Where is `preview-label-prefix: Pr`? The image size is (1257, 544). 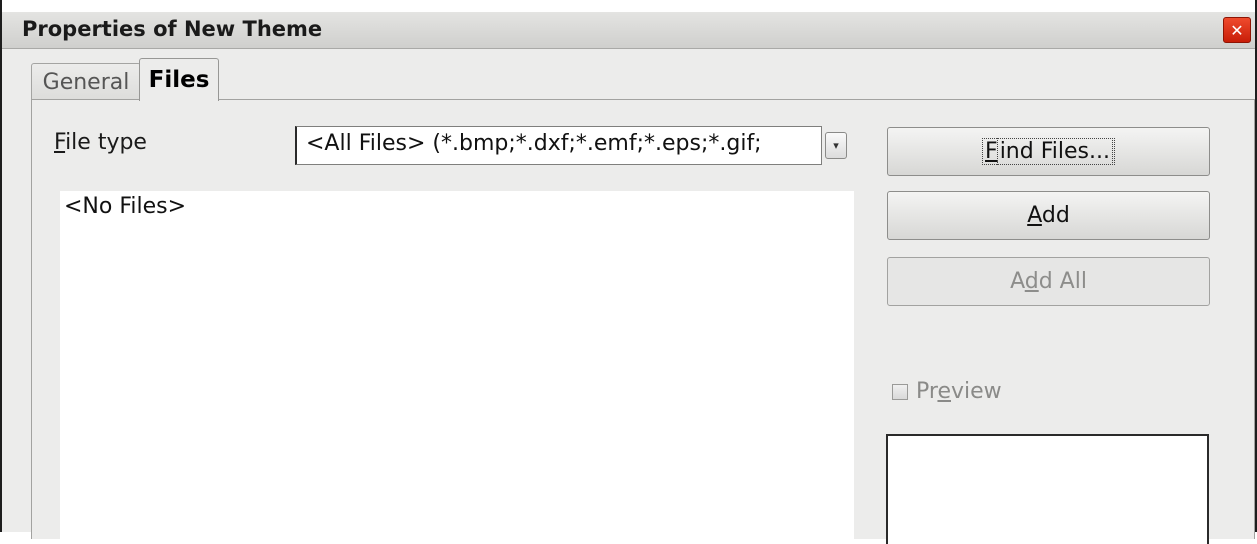 preview-label-prefix: Pr is located at coordinates (927, 391).